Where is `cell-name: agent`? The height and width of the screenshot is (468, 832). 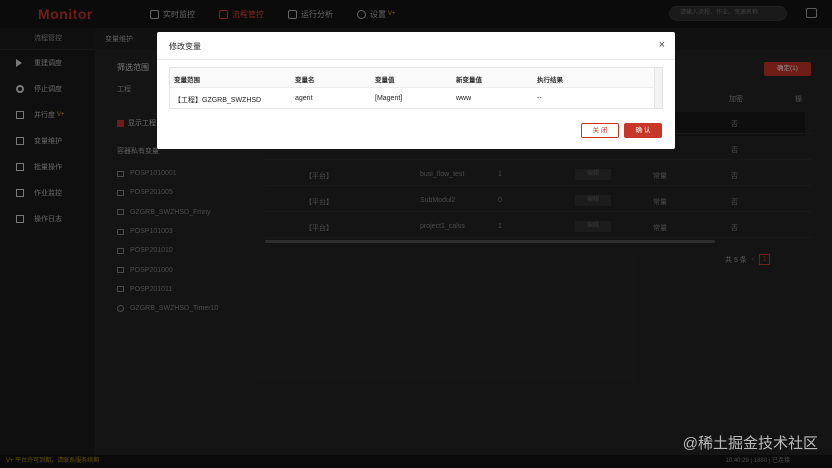
cell-name: agent is located at coordinates (304, 98).